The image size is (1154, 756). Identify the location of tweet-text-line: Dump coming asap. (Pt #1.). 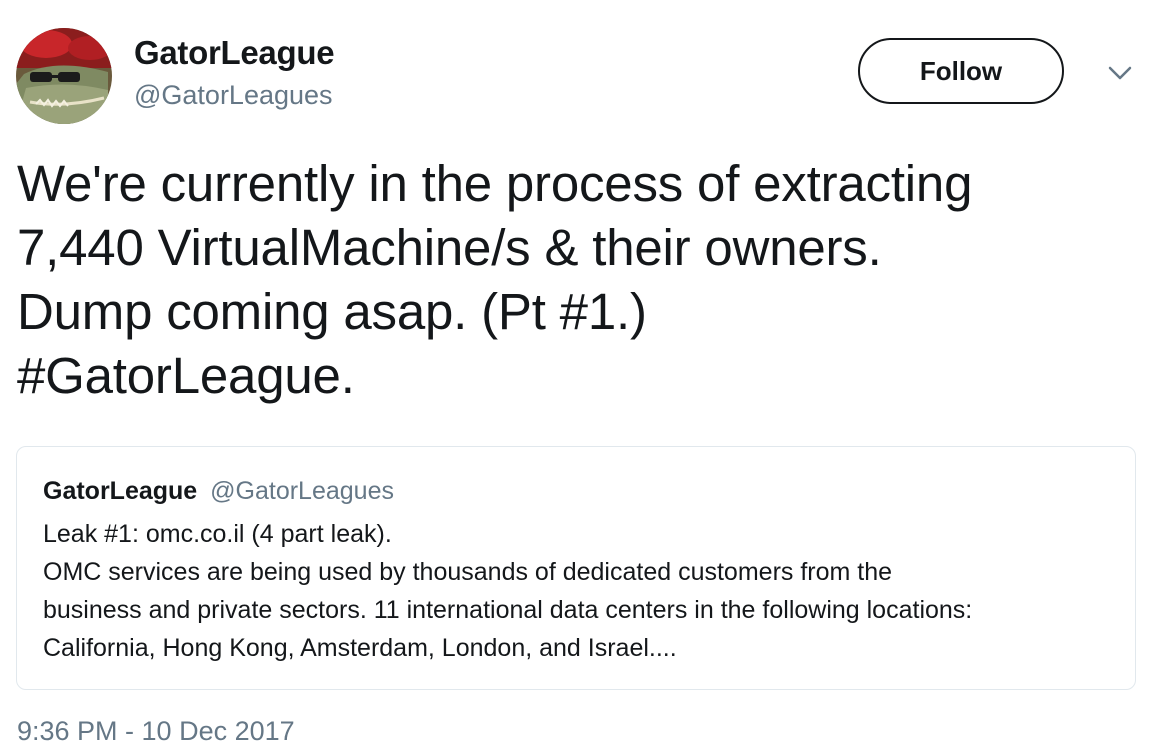
(332, 311).